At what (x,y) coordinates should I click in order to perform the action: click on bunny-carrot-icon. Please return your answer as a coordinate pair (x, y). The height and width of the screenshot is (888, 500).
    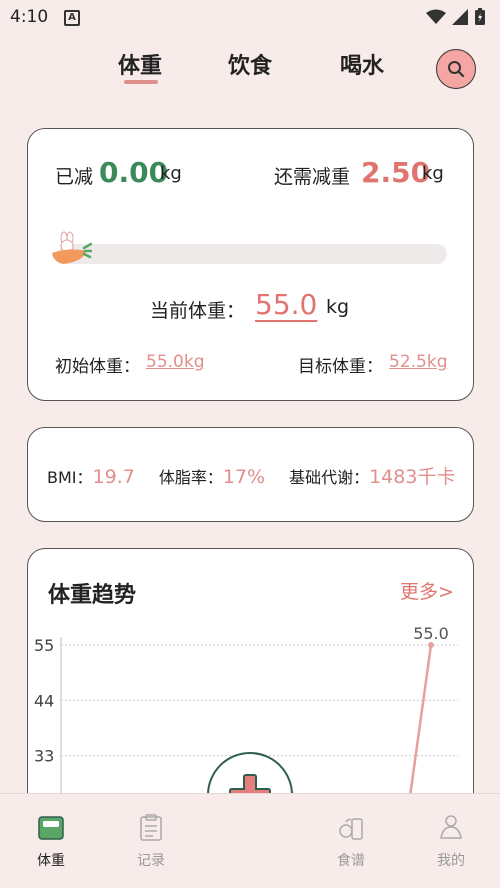
    Looking at the image, I should click on (72, 247).